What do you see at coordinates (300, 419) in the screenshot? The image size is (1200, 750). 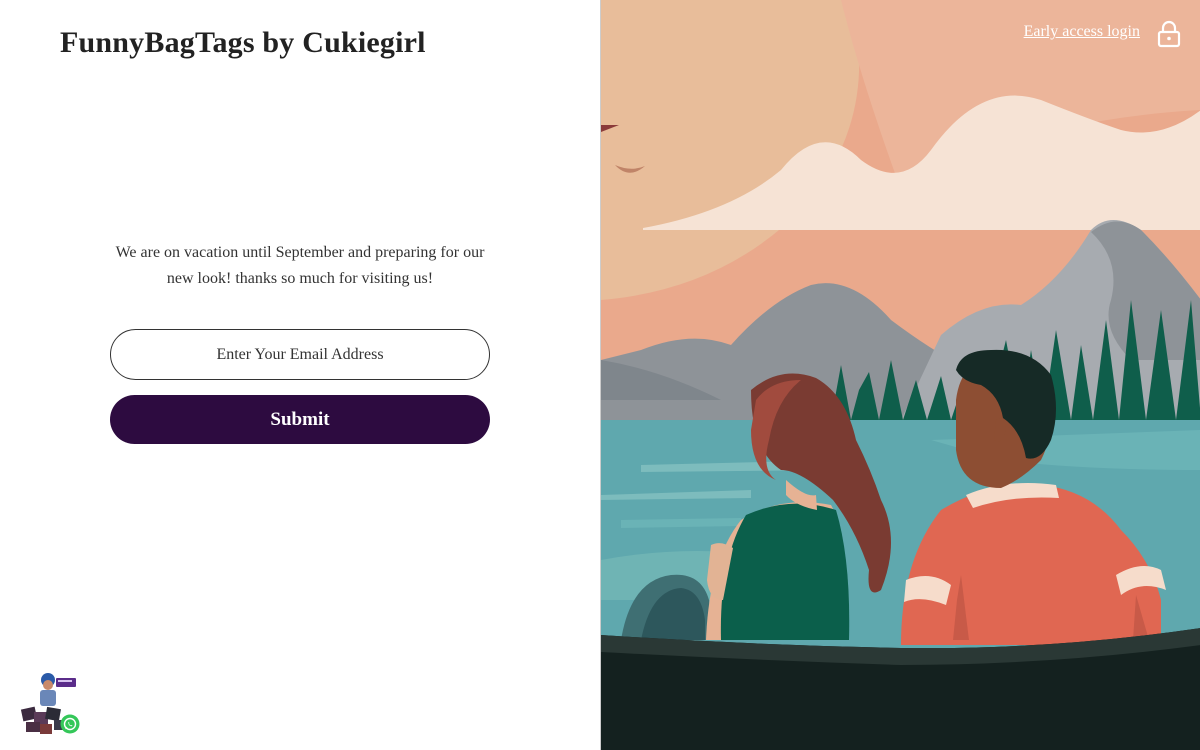 I see `submit-button: Submit` at bounding box center [300, 419].